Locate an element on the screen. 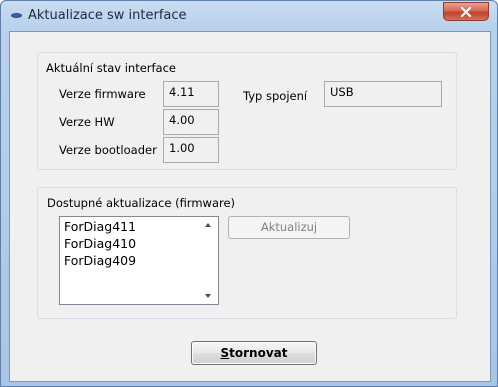 The image size is (498, 387). current-status-title: Aktuální stav interface is located at coordinates (111, 68).